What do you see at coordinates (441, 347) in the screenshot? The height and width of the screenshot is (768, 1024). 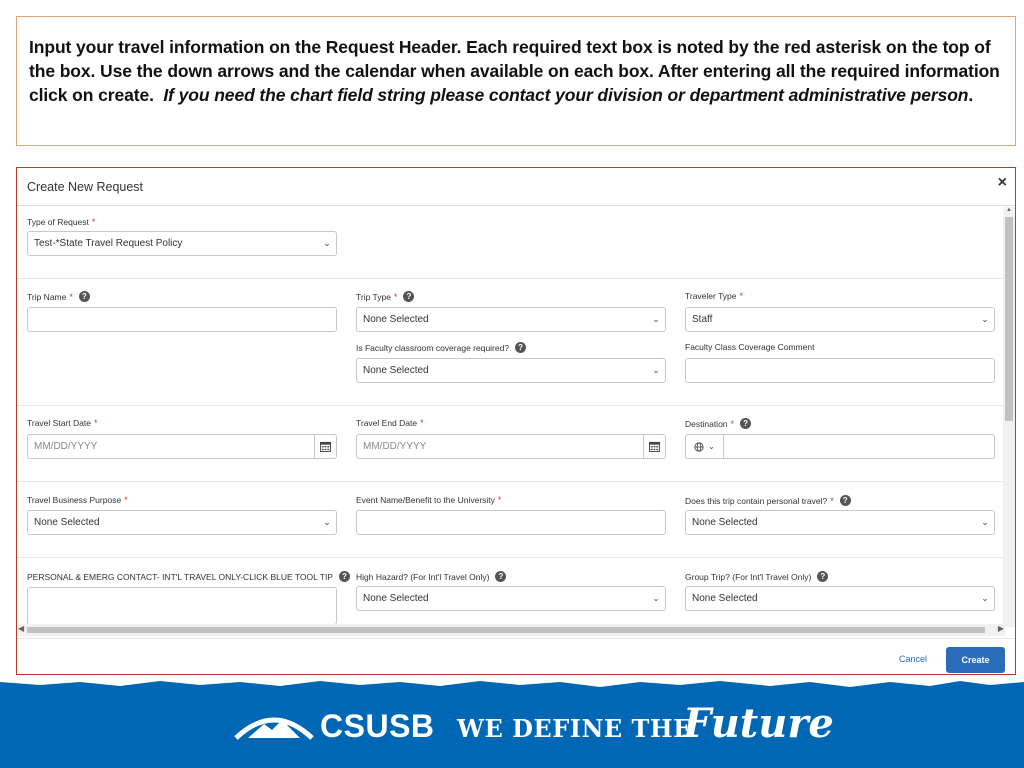 I see `faculty-coverage-label: Is Faculty classroom coverage required??` at bounding box center [441, 347].